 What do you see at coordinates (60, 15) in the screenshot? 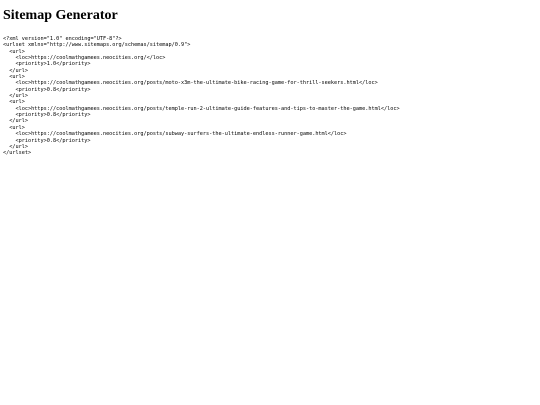
I see `page-title: Sitemap Generator` at bounding box center [60, 15].